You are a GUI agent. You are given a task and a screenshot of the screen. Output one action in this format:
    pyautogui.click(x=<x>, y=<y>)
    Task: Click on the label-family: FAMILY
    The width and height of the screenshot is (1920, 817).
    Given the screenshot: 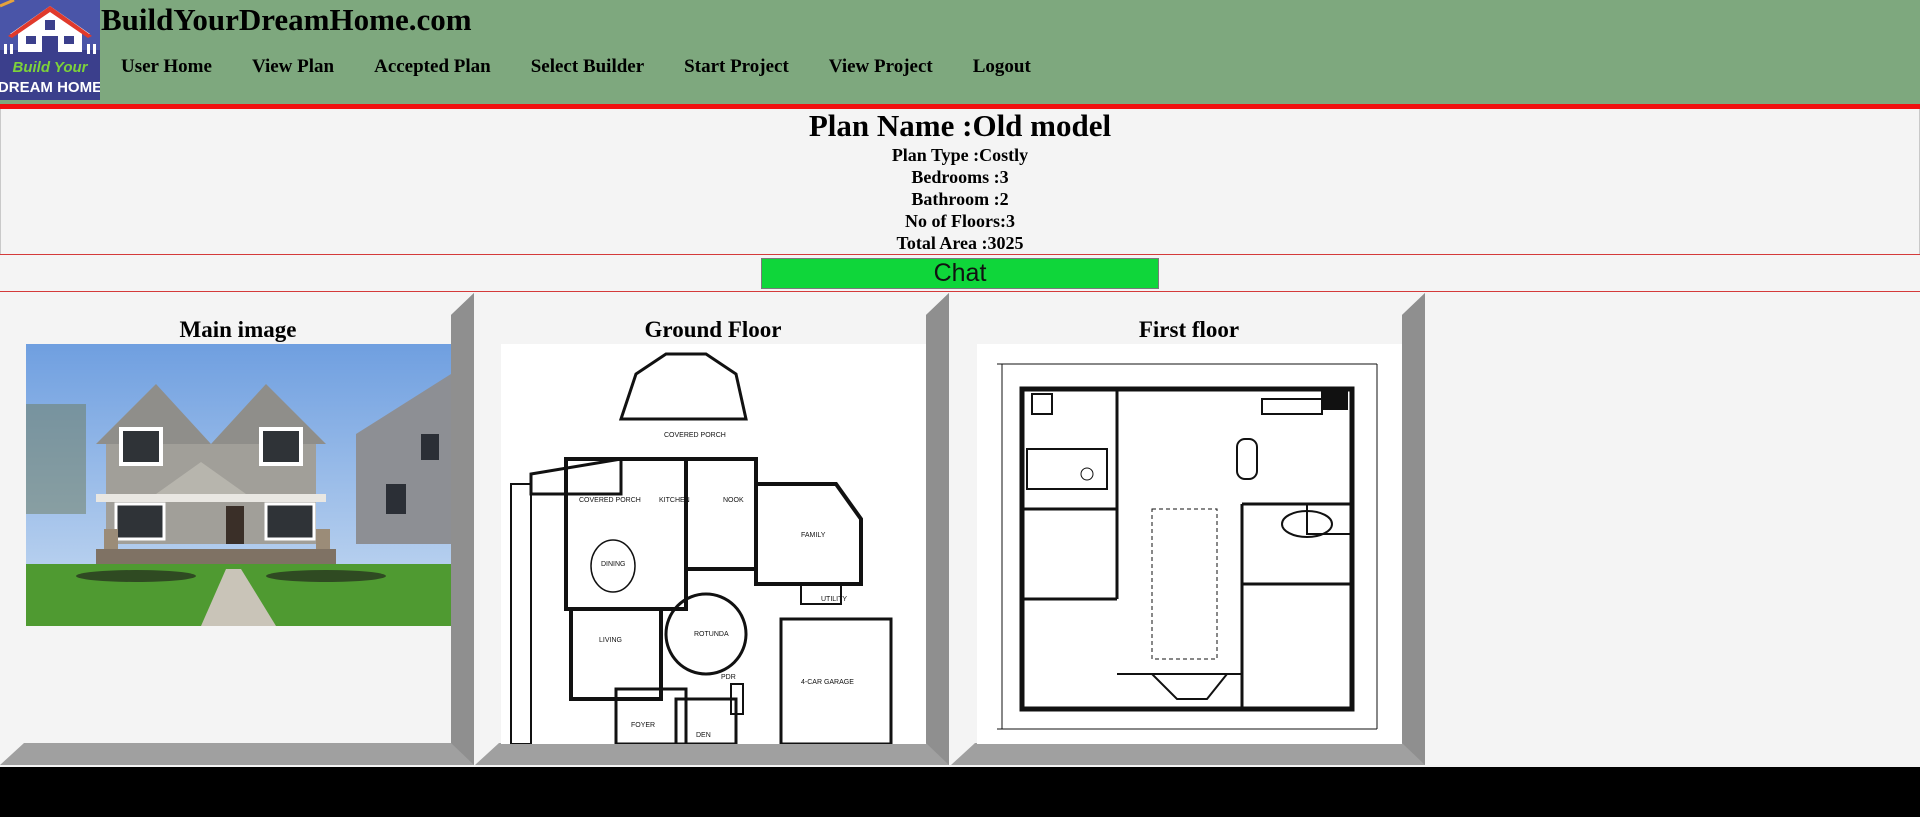 What is the action you would take?
    pyautogui.click(x=813, y=535)
    